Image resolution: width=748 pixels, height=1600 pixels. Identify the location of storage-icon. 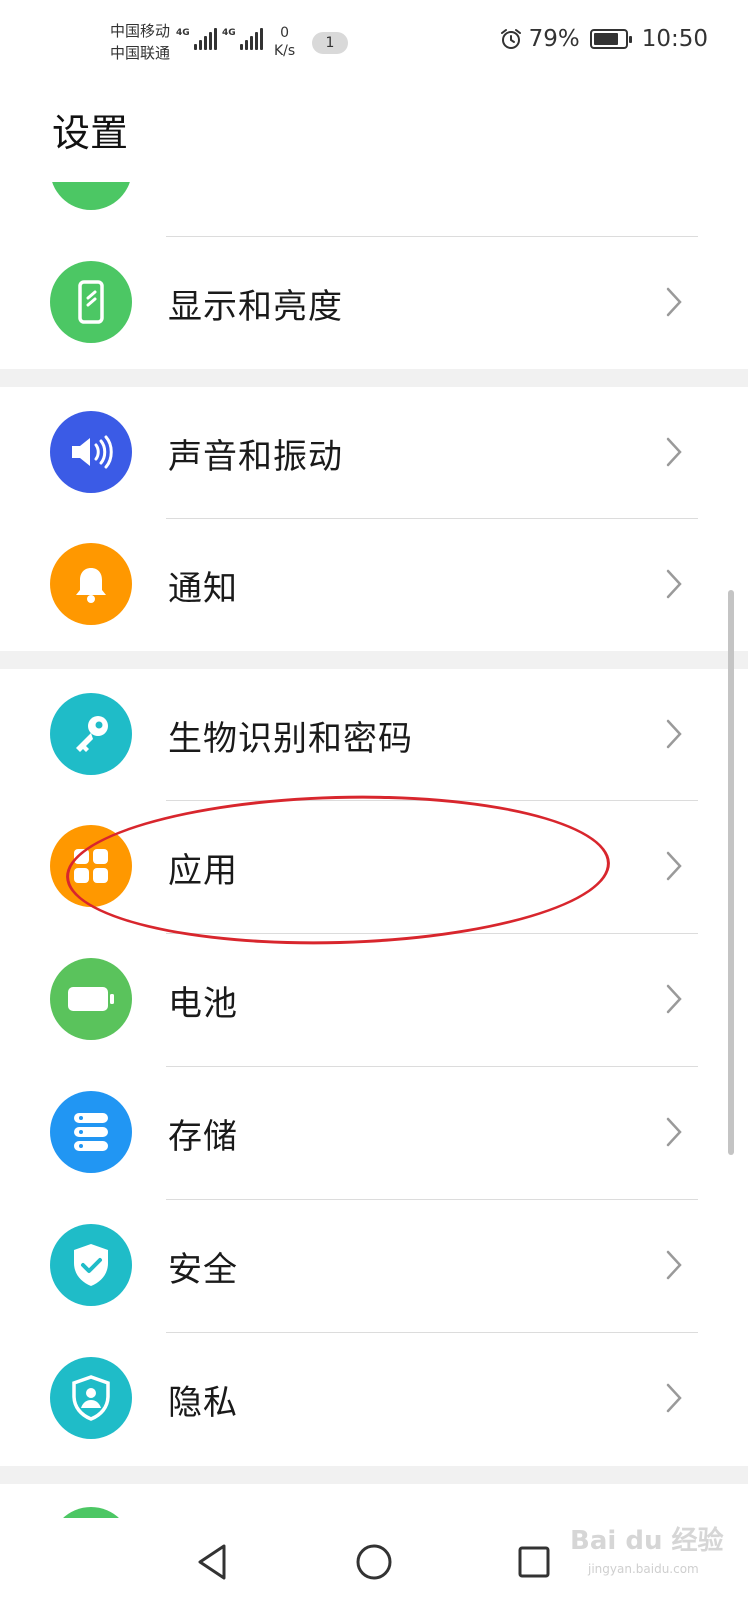
(91, 1132).